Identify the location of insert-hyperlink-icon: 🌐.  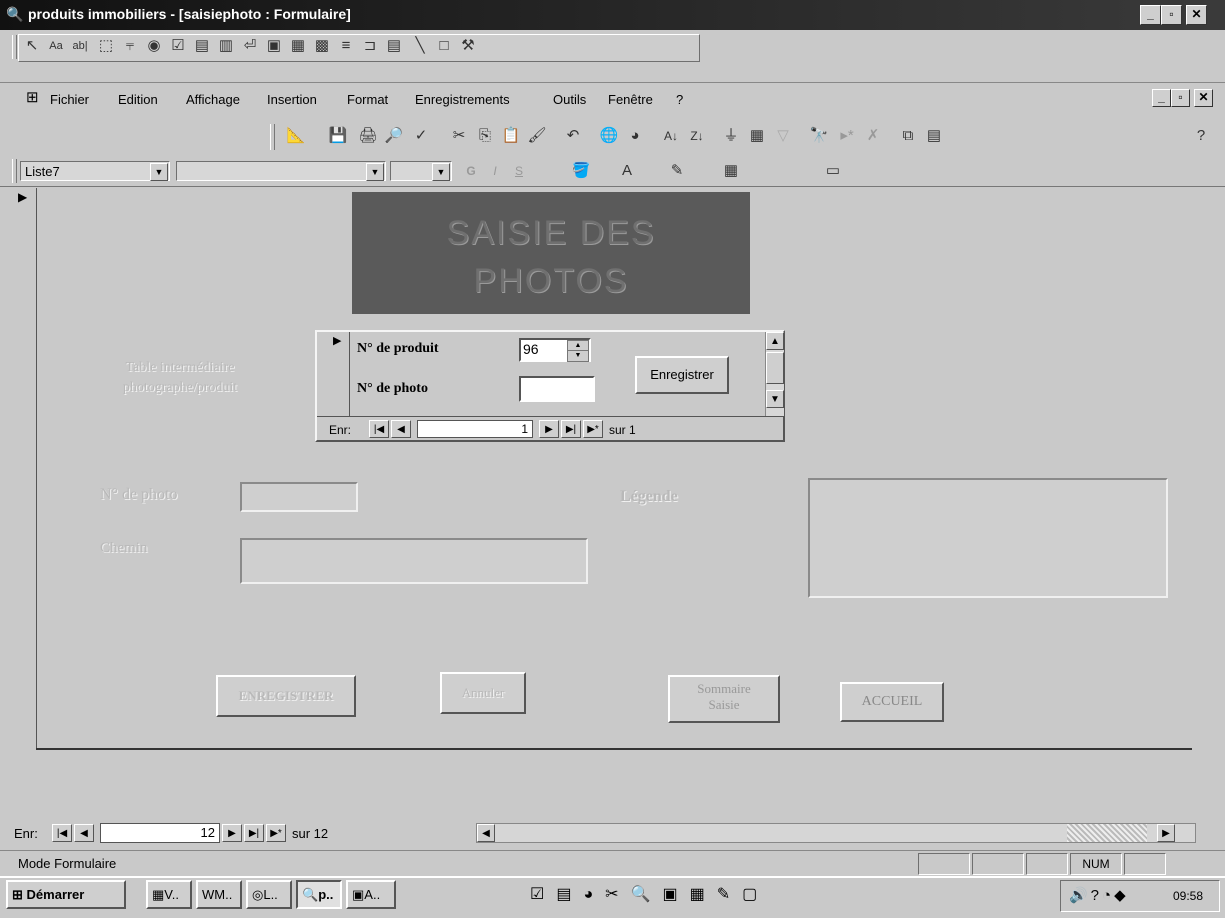
(609, 136).